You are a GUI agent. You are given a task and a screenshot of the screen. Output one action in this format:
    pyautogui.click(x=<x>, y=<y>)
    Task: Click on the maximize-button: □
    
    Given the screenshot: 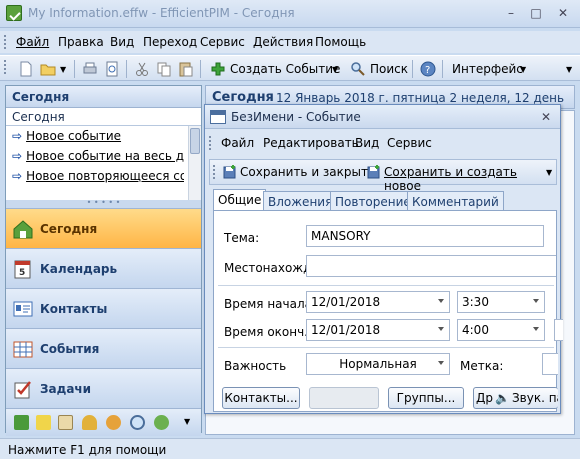 What is the action you would take?
    pyautogui.click(x=536, y=13)
    